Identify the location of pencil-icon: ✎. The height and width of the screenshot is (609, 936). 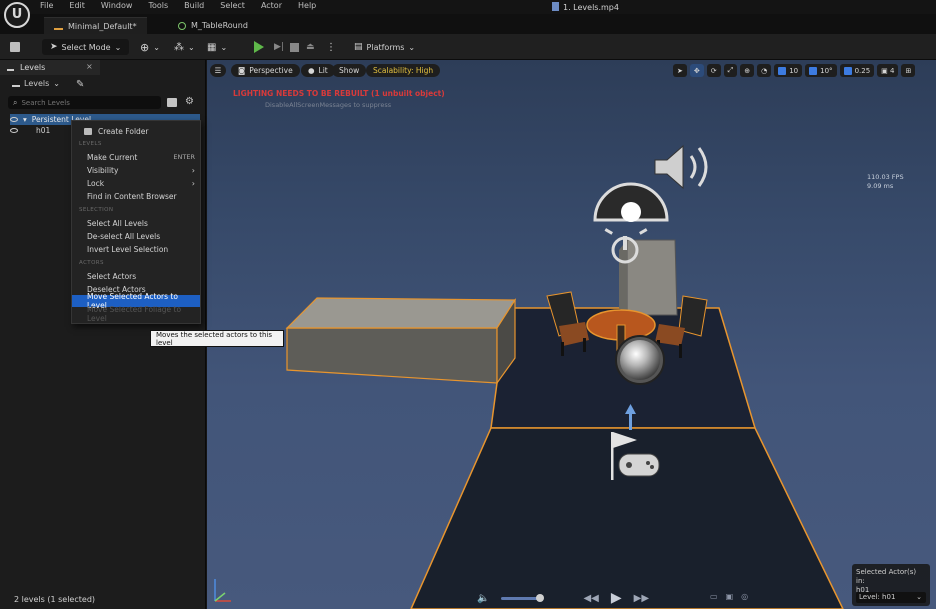
(81, 85).